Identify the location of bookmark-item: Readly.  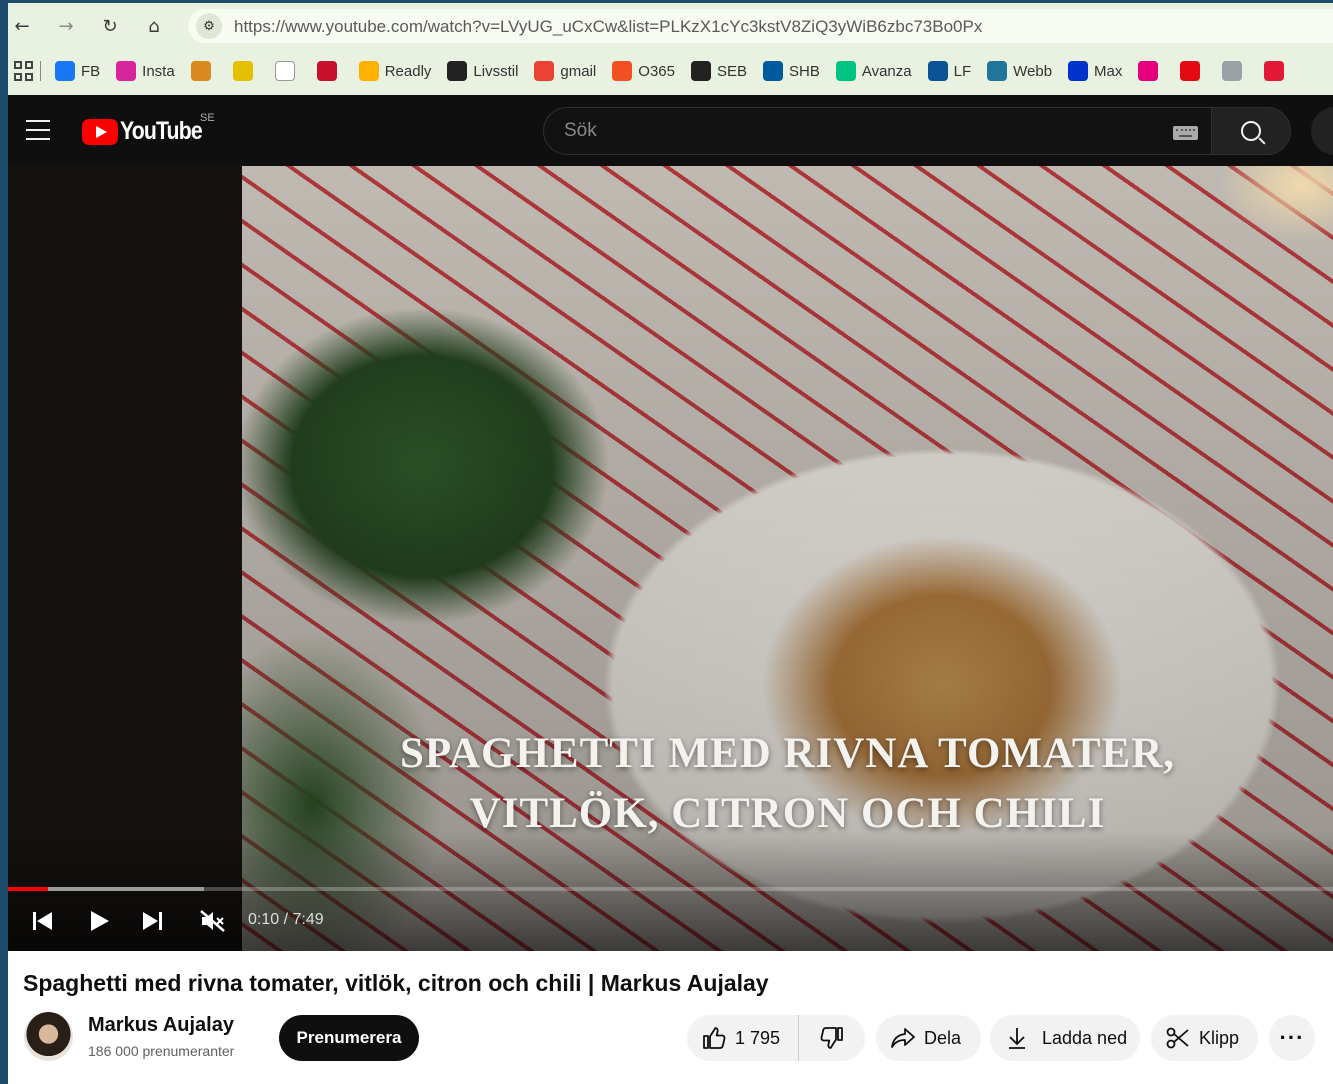
(395, 71).